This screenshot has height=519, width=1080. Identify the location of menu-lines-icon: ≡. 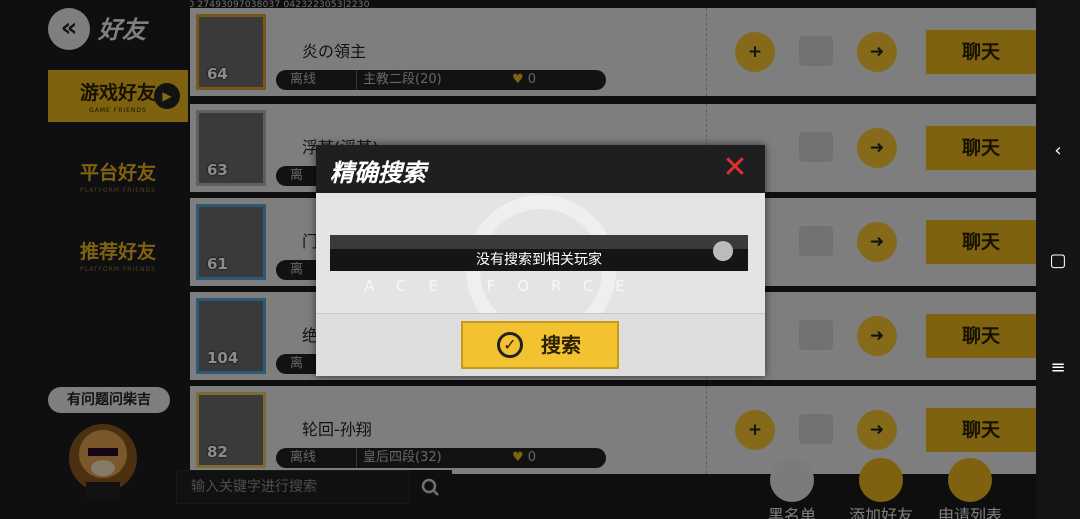
(1058, 367).